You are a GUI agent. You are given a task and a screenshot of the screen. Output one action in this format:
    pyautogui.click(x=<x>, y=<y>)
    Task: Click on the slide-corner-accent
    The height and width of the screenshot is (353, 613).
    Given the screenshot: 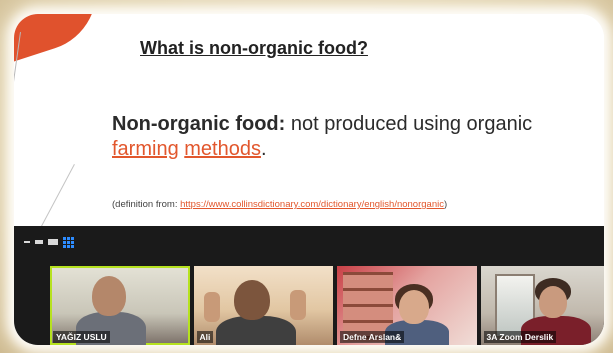 What is the action you would take?
    pyautogui.click(x=63, y=40)
    